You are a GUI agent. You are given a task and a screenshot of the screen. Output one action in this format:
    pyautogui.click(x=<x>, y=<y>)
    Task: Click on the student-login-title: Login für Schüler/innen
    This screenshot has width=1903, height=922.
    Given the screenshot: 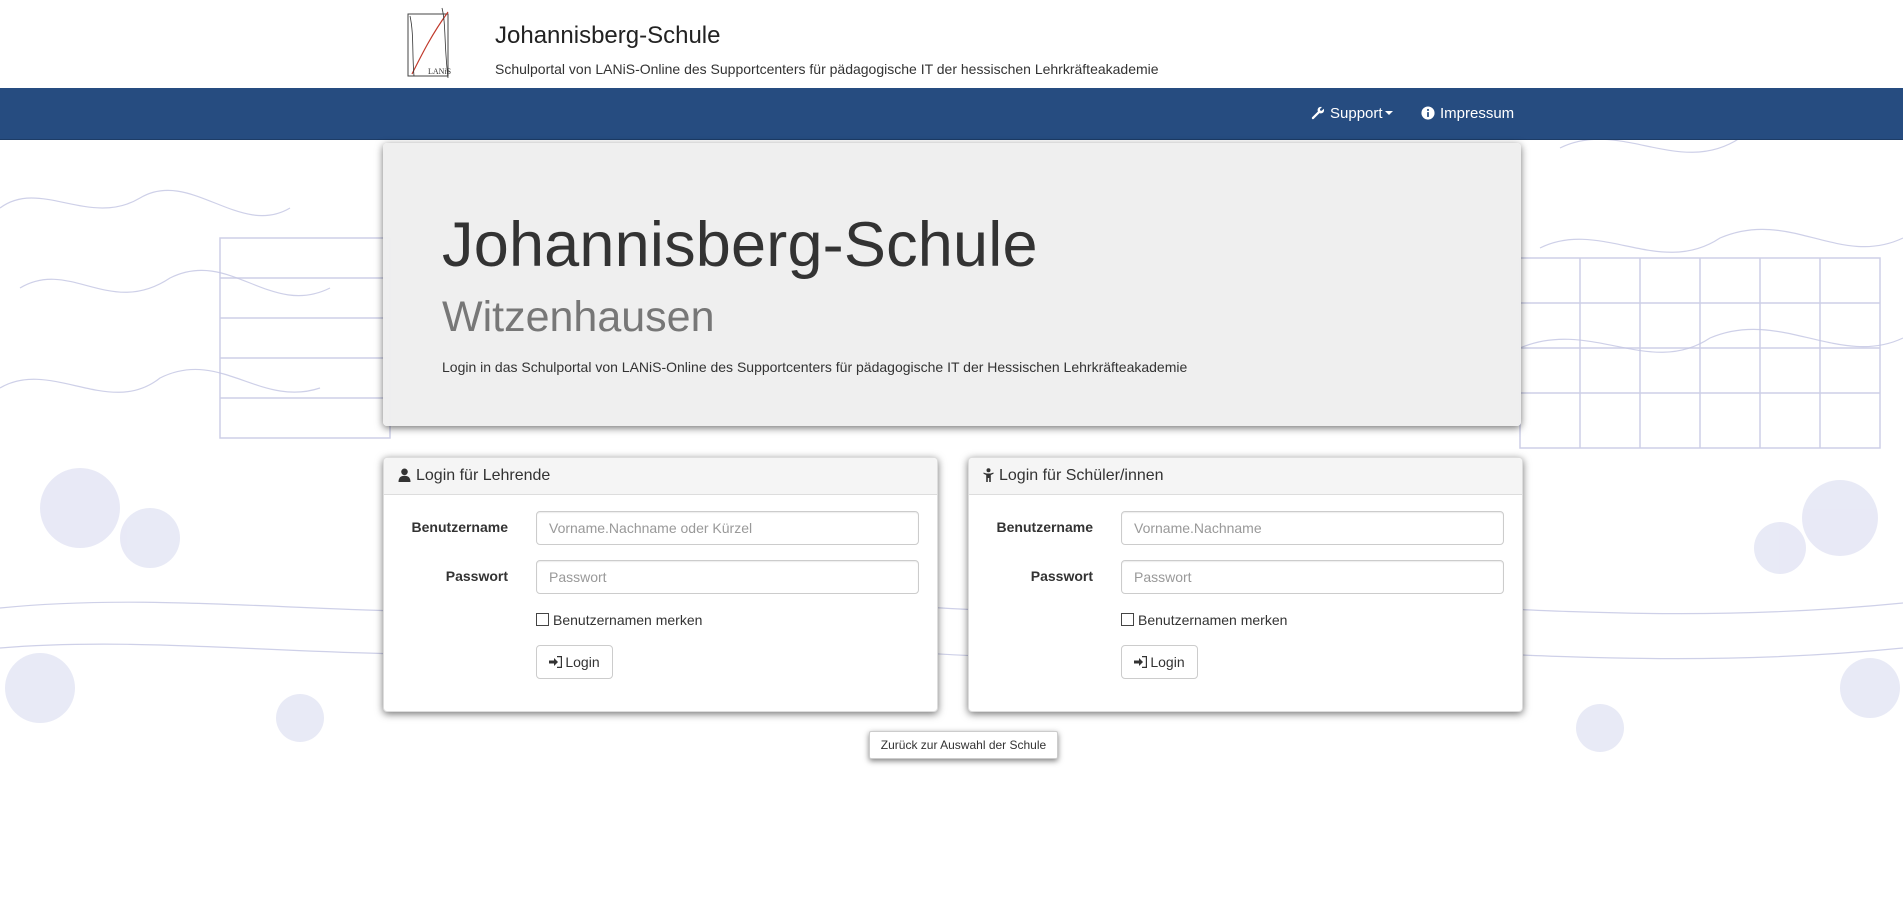 What is the action you would take?
    pyautogui.click(x=1081, y=475)
    